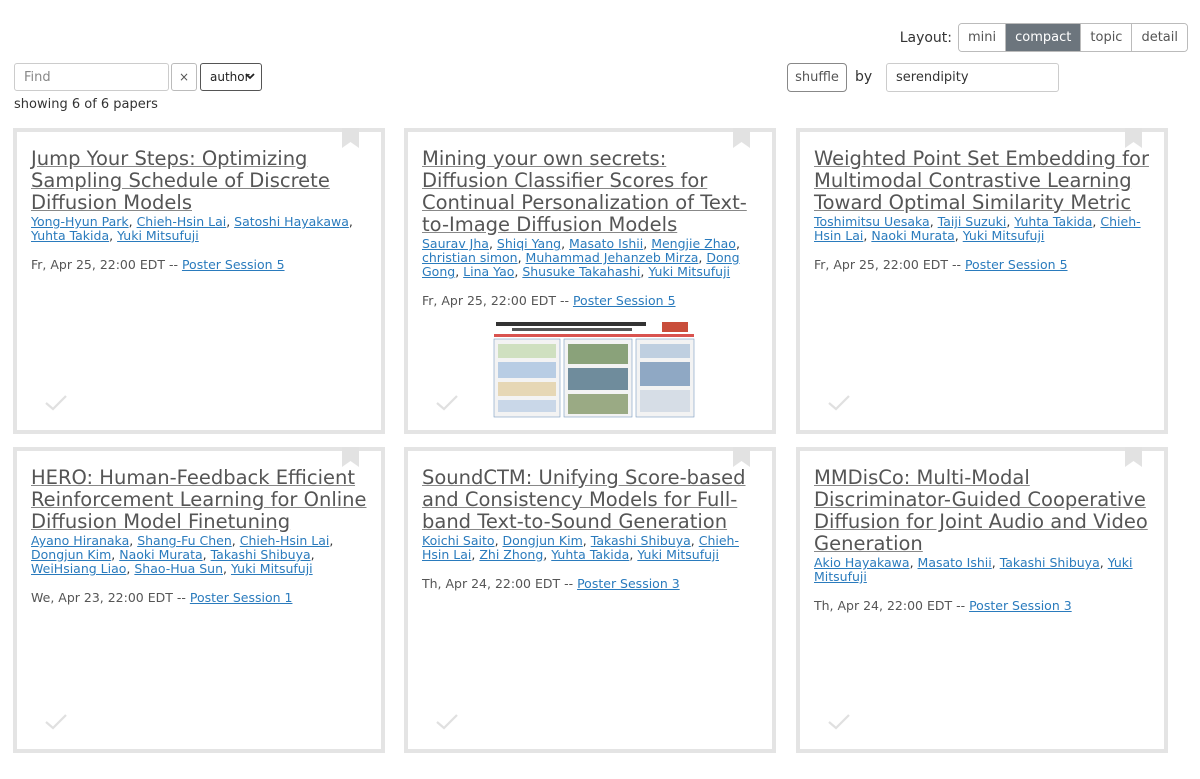 Image resolution: width=1200 pixels, height=779 pixels. I want to click on poster-session-link: Poster Session 1, so click(241, 597).